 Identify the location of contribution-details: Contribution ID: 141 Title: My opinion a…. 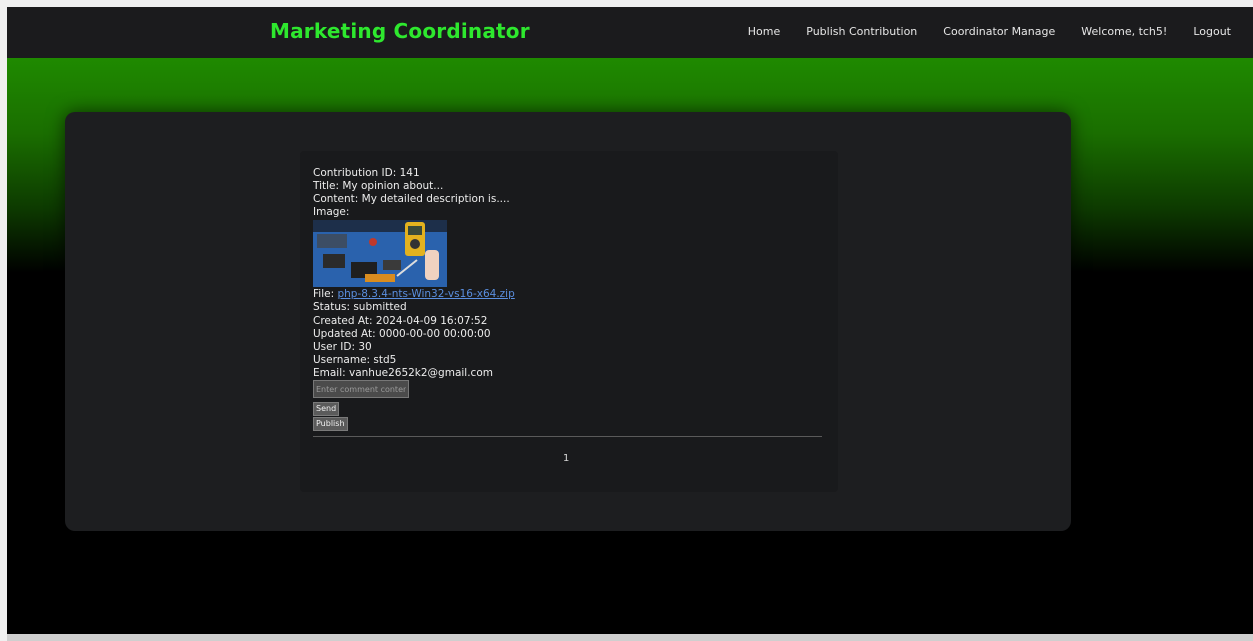
(414, 299).